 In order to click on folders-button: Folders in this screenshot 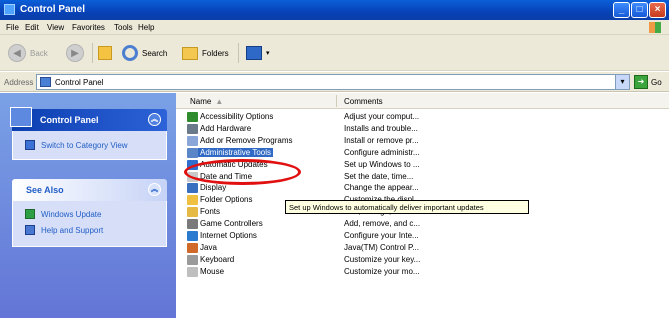, I will do `click(205, 53)`.